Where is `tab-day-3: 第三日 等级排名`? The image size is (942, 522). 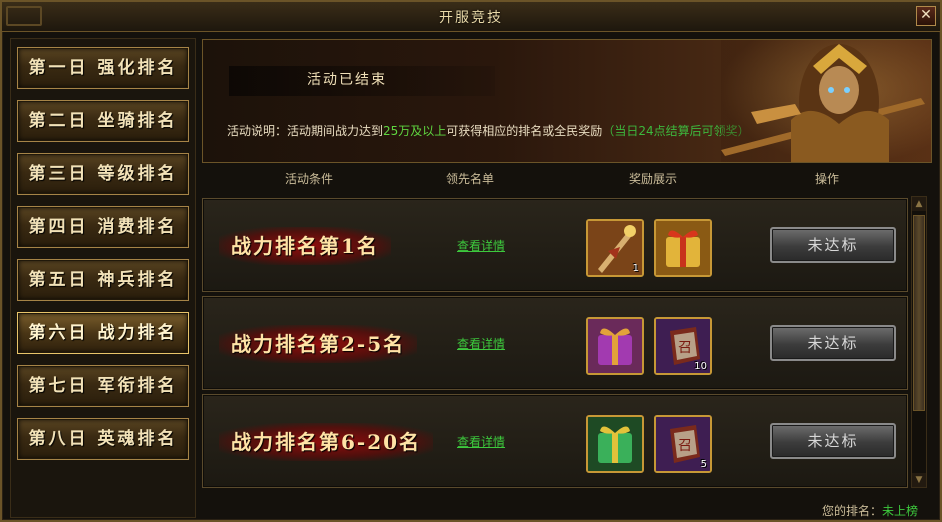
tab-day-3: 第三日 等级排名 is located at coordinates (103, 174).